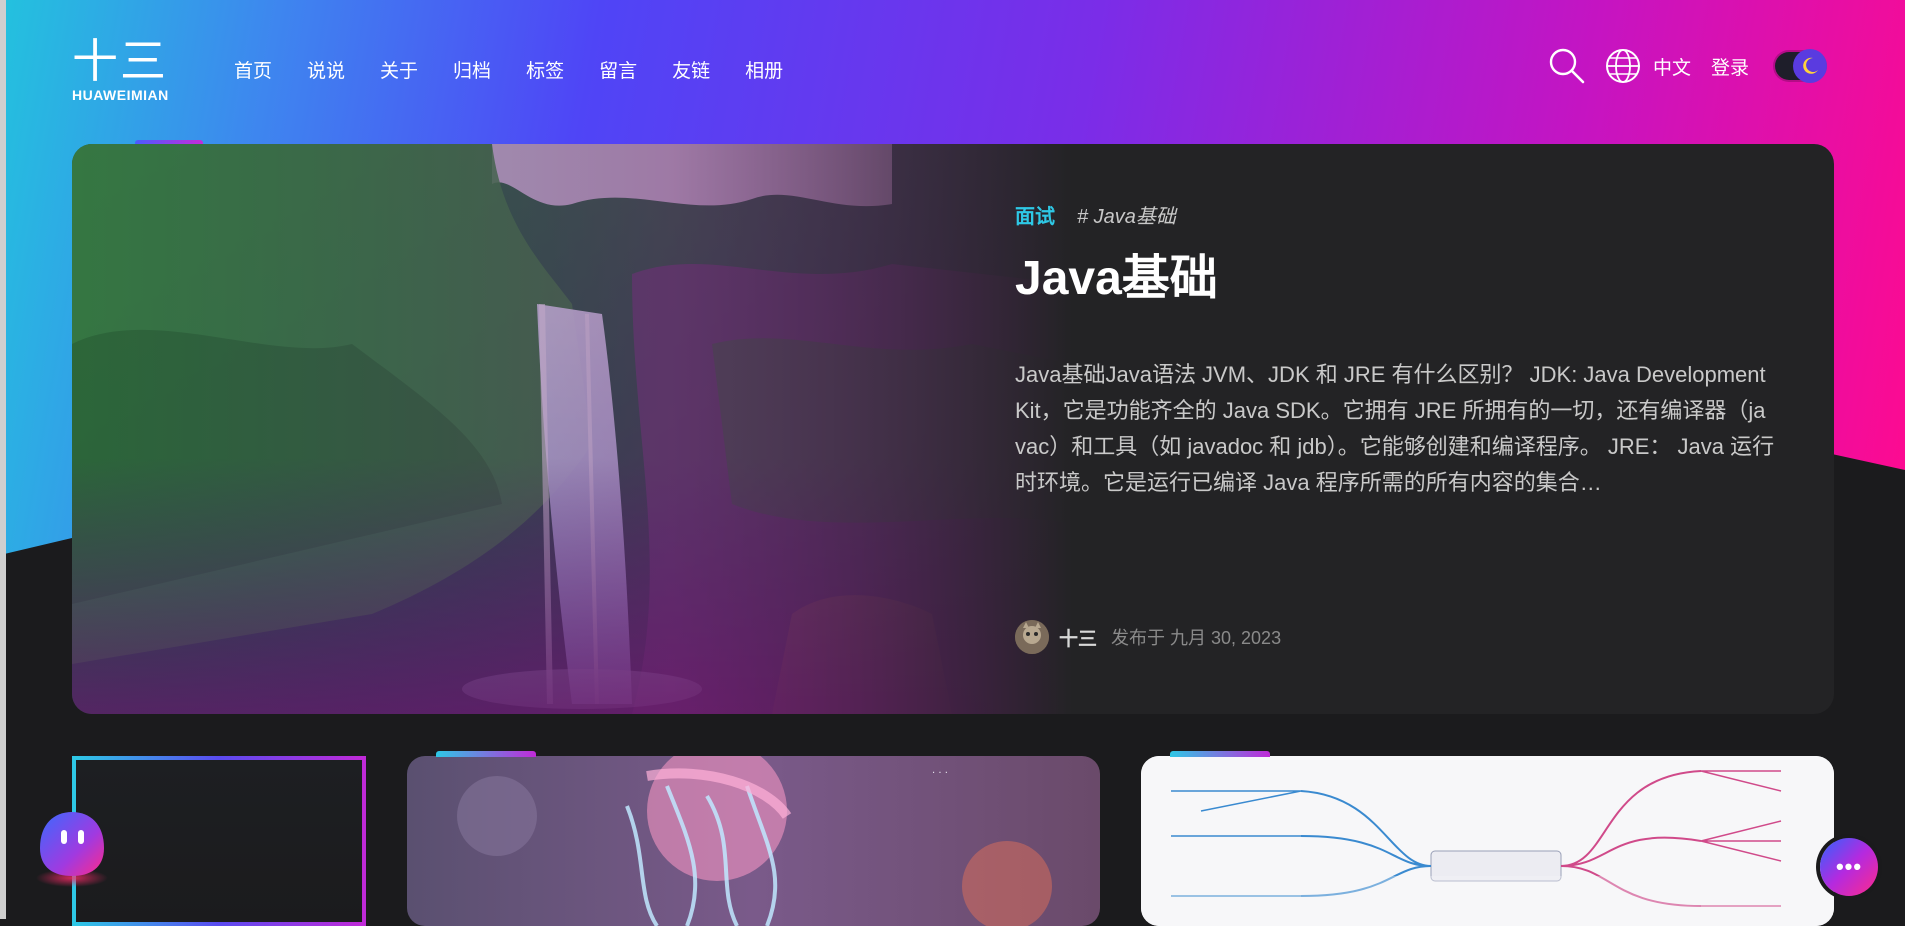 The height and width of the screenshot is (926, 1905). I want to click on toggle-knob, so click(1810, 66).